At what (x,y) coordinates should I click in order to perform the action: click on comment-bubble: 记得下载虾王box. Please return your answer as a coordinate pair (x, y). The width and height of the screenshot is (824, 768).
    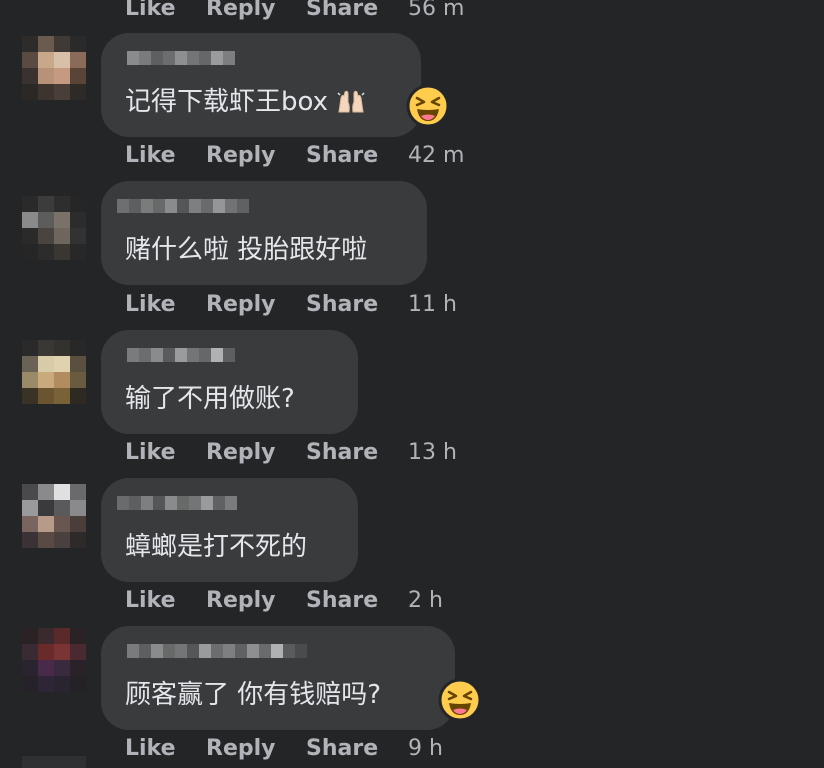
    Looking at the image, I should click on (261, 85).